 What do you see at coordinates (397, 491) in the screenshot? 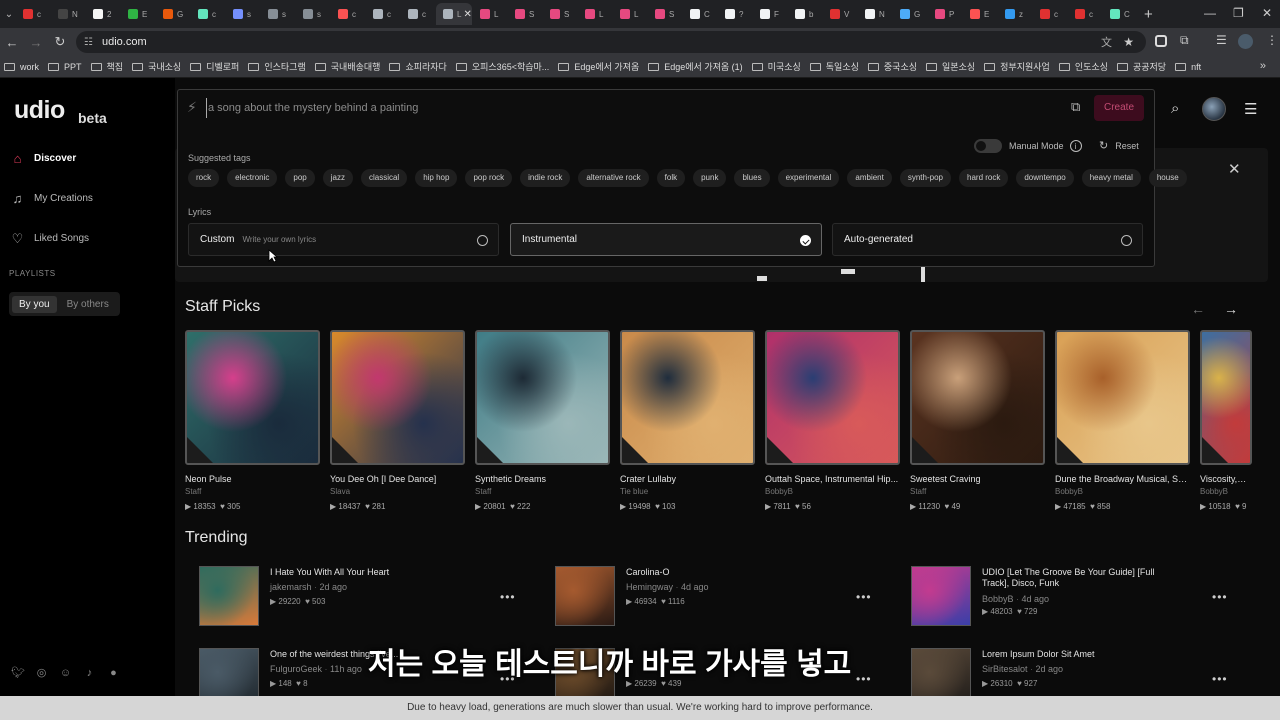
I see `song-artist: Slava` at bounding box center [397, 491].